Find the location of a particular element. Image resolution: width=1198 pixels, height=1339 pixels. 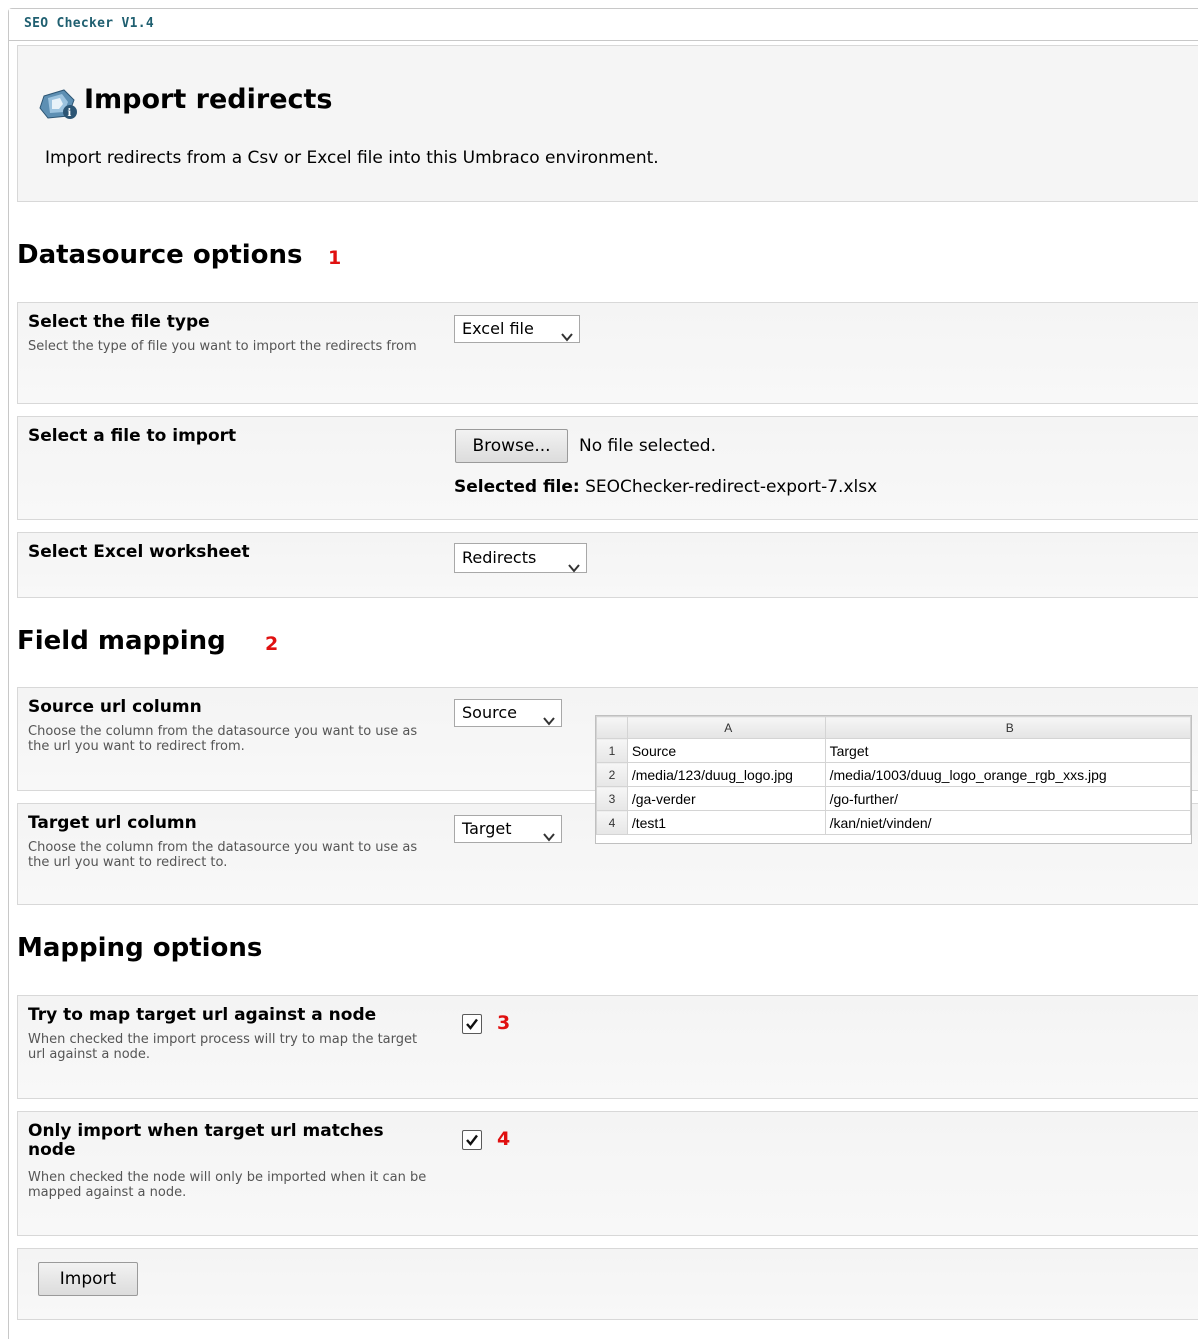

only-import-label: Only import when target url matches node is located at coordinates (206, 1140).